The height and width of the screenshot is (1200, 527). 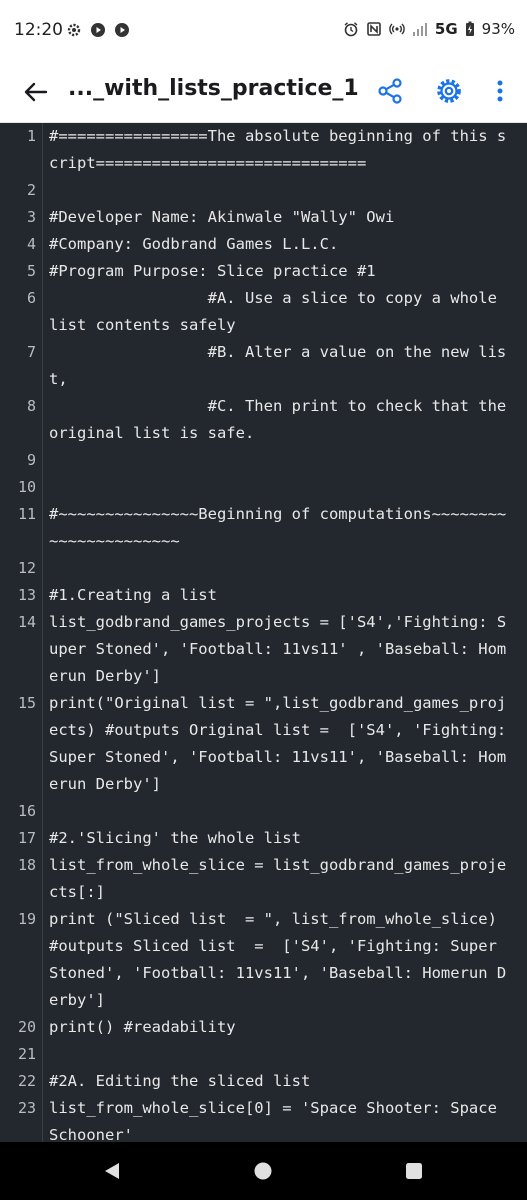 I want to click on nav-home-icon, so click(x=263, y=1171).